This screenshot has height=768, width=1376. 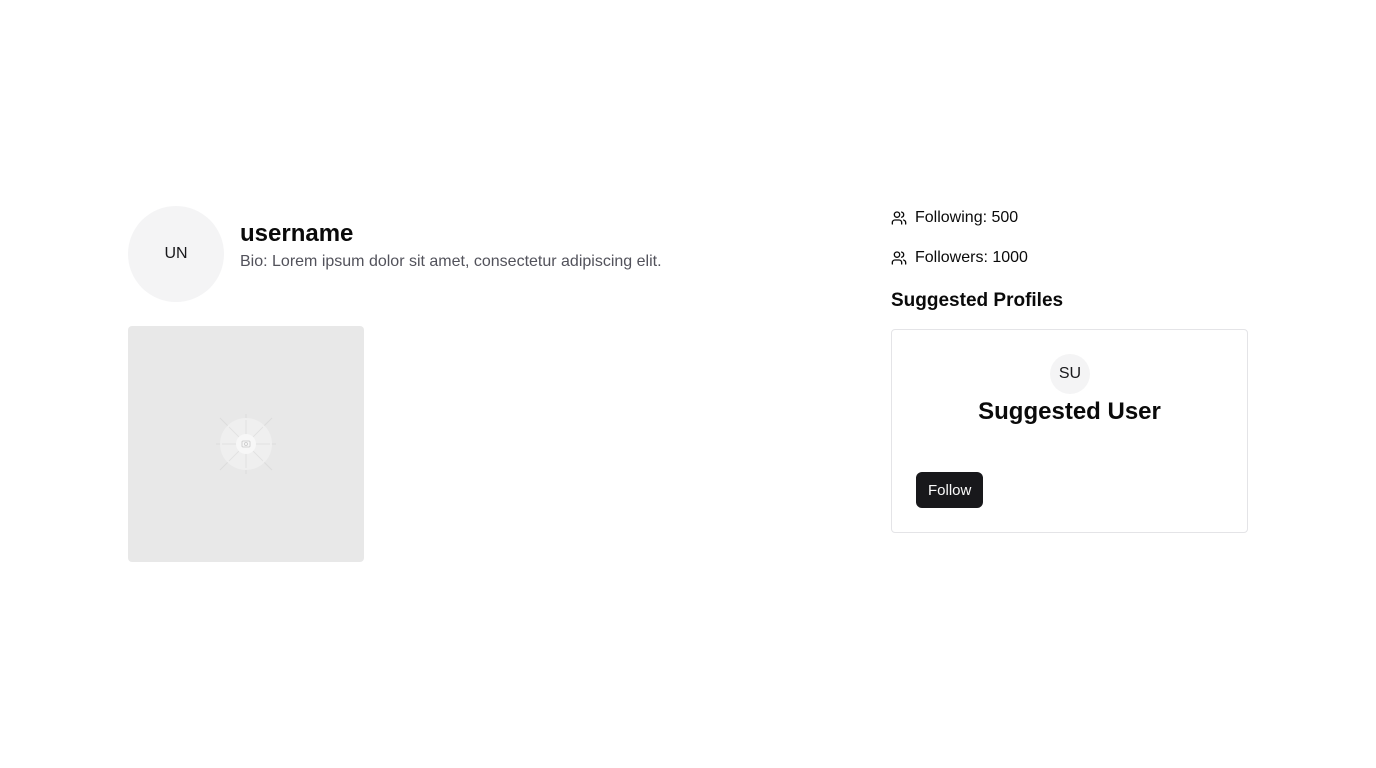 I want to click on suggested-profile-card: SU Suggested User Follow, so click(x=1069, y=431).